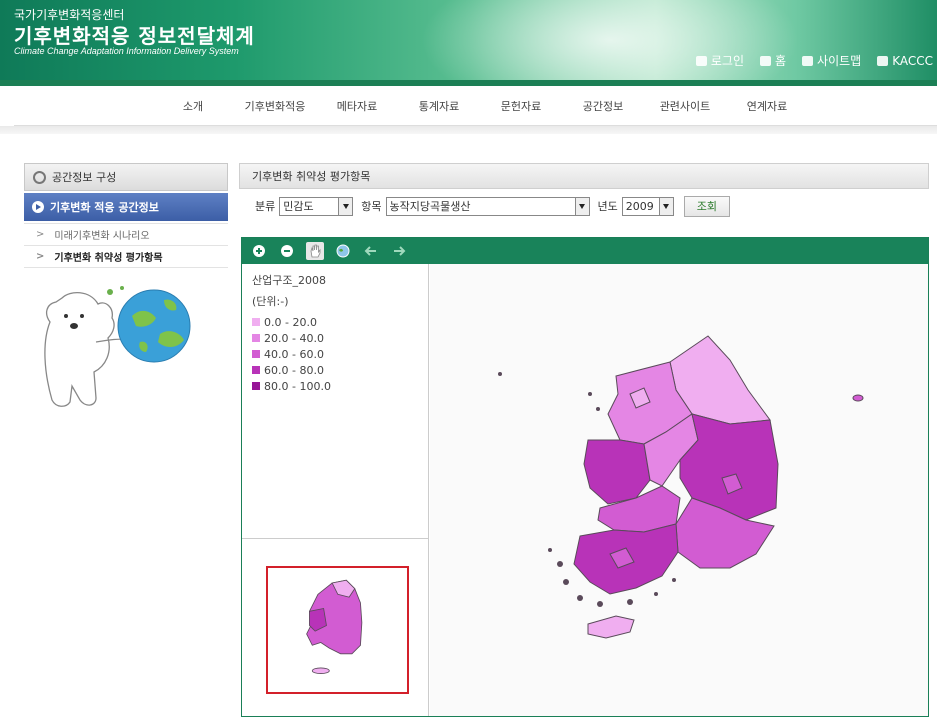 The height and width of the screenshot is (720, 937). What do you see at coordinates (335, 386) in the screenshot?
I see `legend-item: 80.0 - 100.0` at bounding box center [335, 386].